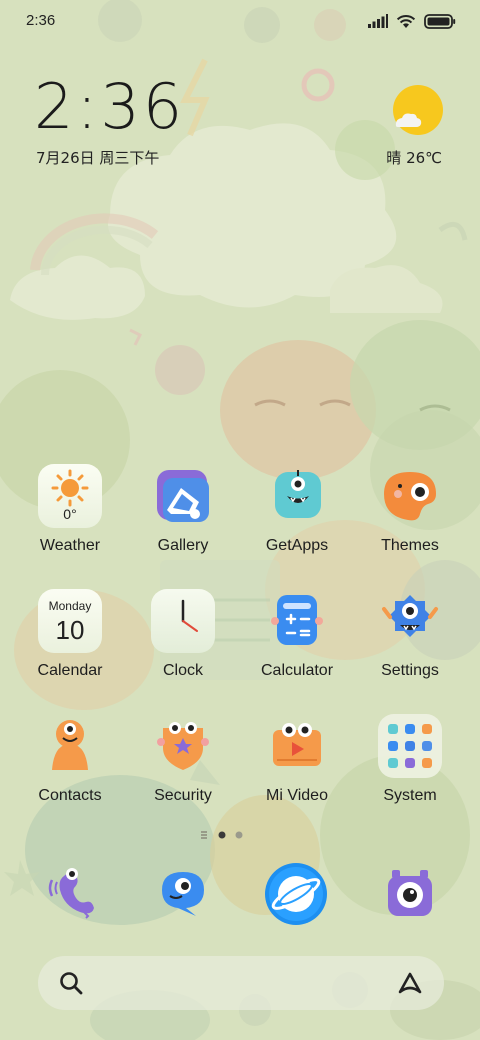 The image size is (480, 1040). I want to click on assistant-icon, so click(410, 983).